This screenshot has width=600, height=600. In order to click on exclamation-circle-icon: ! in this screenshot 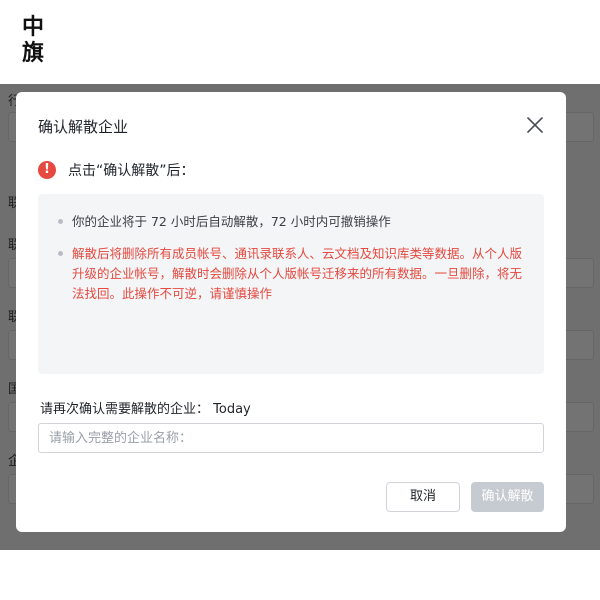, I will do `click(47, 170)`.